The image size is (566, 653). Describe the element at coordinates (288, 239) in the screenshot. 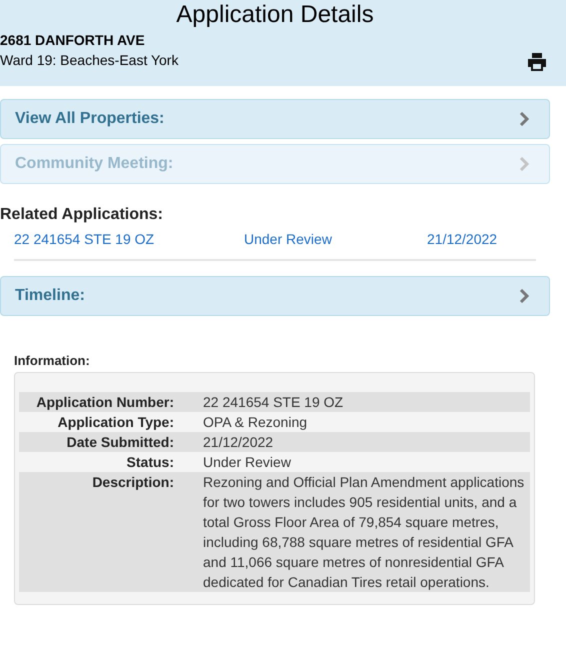

I see `status-text: Under Review` at that location.